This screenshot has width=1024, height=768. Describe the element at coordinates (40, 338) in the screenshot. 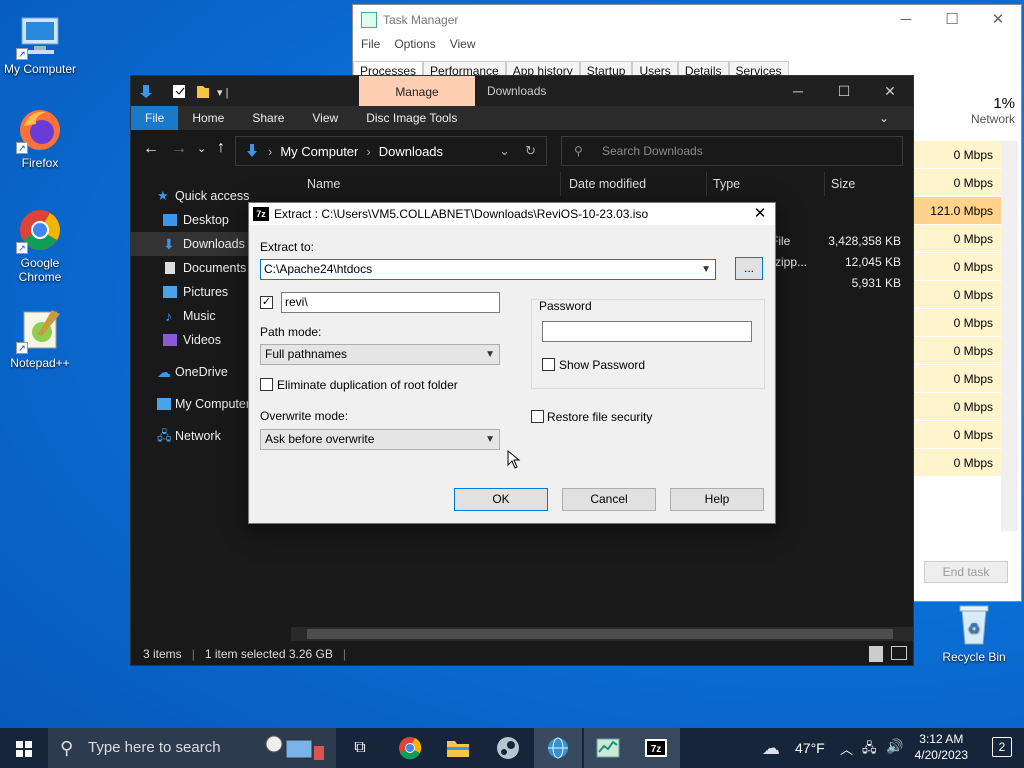

I see `desktop-icon-notepadpp: ↗ Notepad++` at that location.